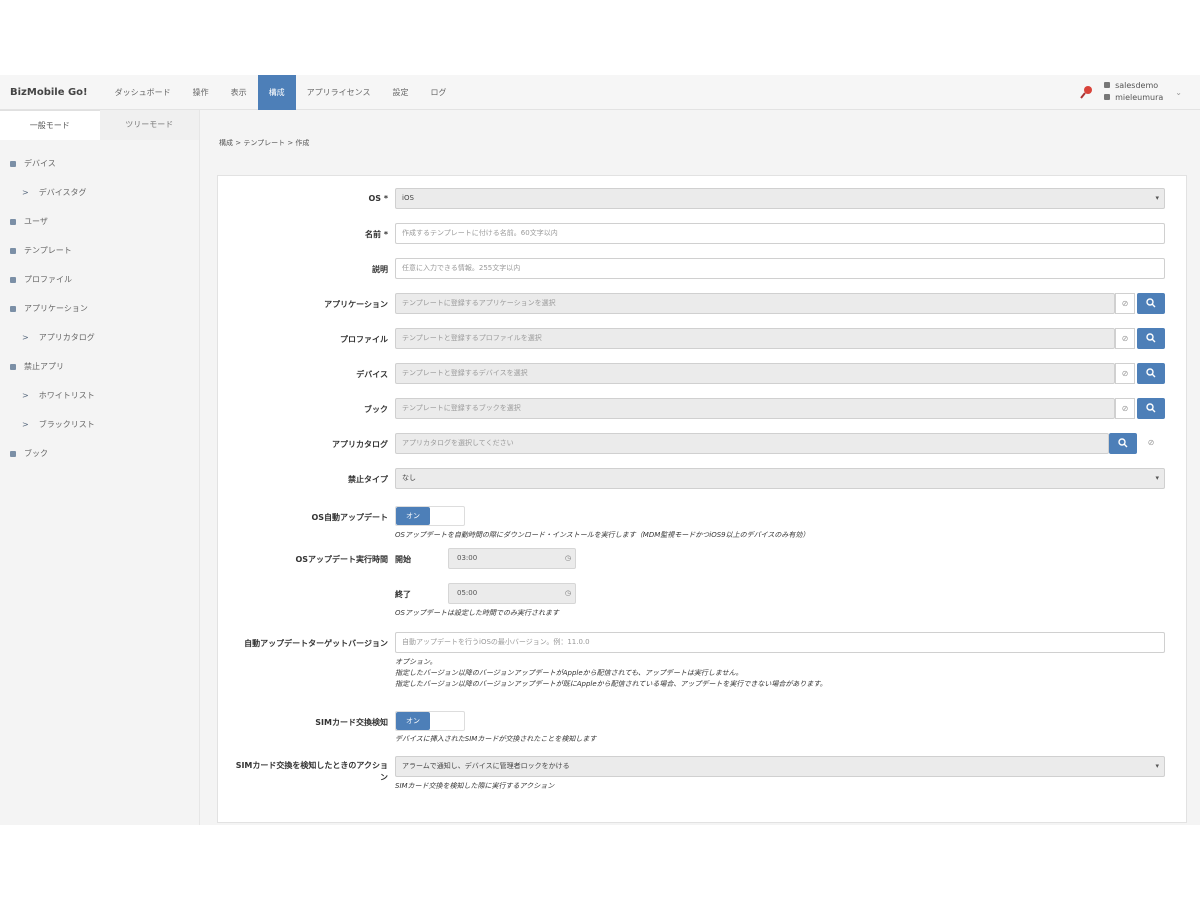  Describe the element at coordinates (143, 92) in the screenshot. I see `nav-dashboard: ダッシュボード` at that location.